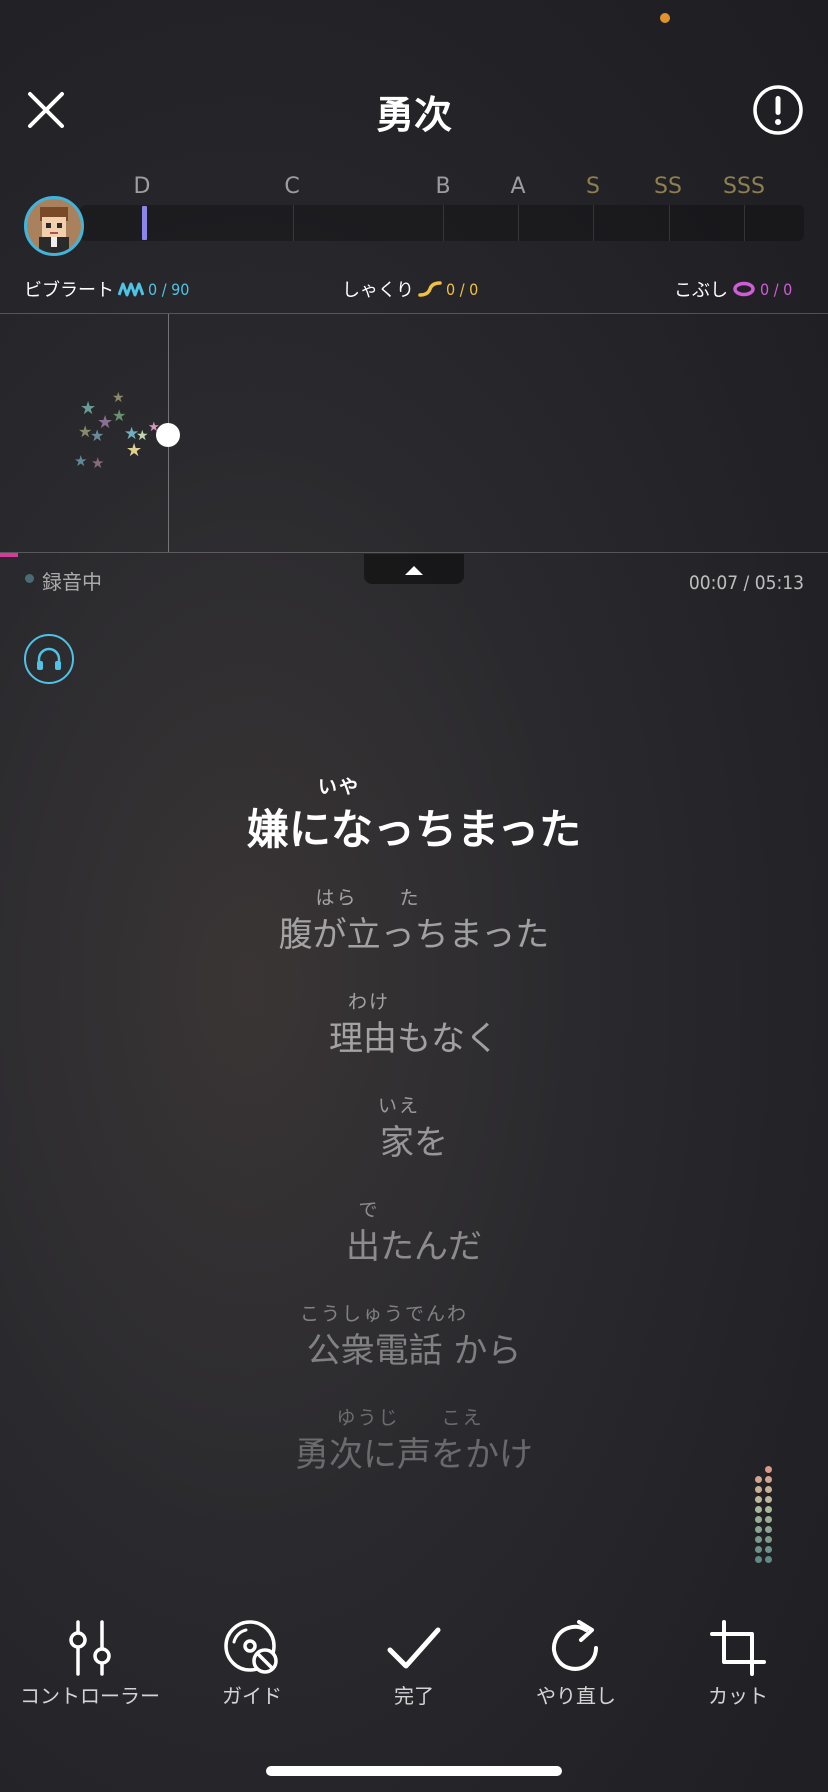 The width and height of the screenshot is (828, 1792). What do you see at coordinates (443, 186) in the screenshot?
I see `grade-b: B` at bounding box center [443, 186].